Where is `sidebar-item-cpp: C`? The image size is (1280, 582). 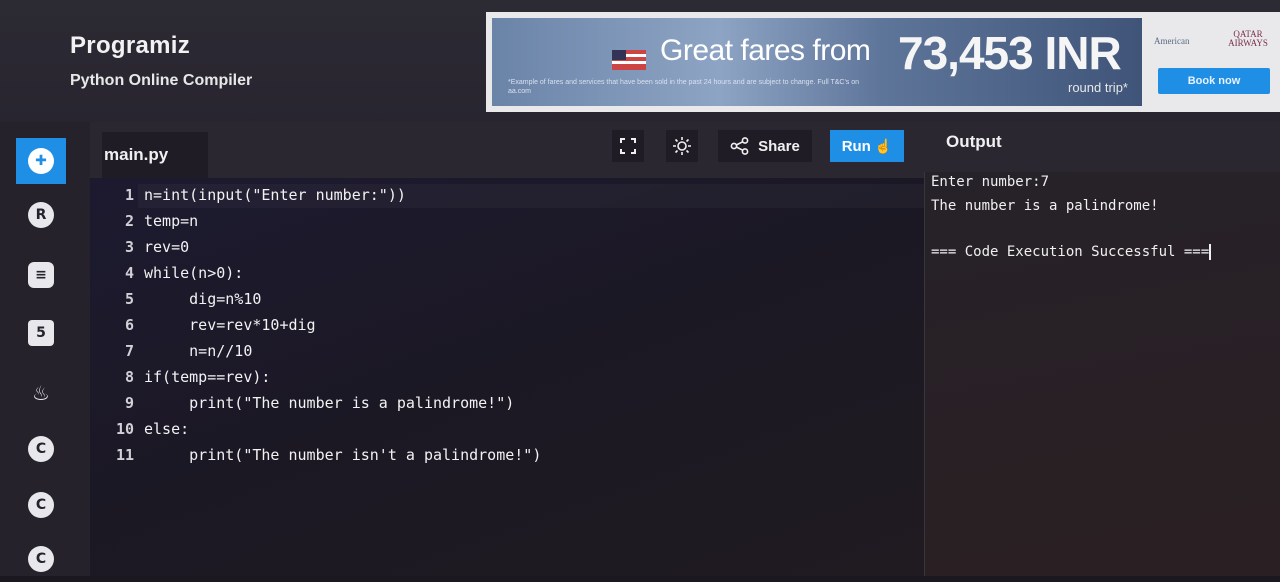 sidebar-item-cpp: C is located at coordinates (41, 505).